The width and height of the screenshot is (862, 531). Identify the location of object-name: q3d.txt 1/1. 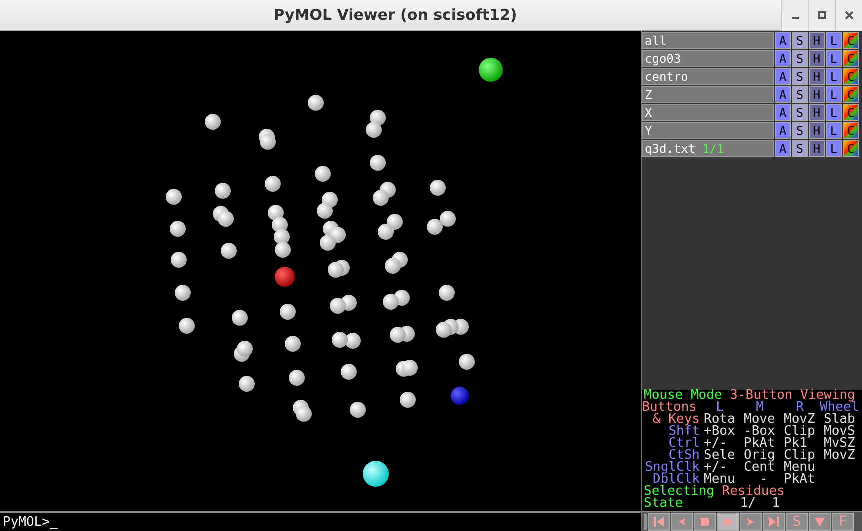
(708, 148).